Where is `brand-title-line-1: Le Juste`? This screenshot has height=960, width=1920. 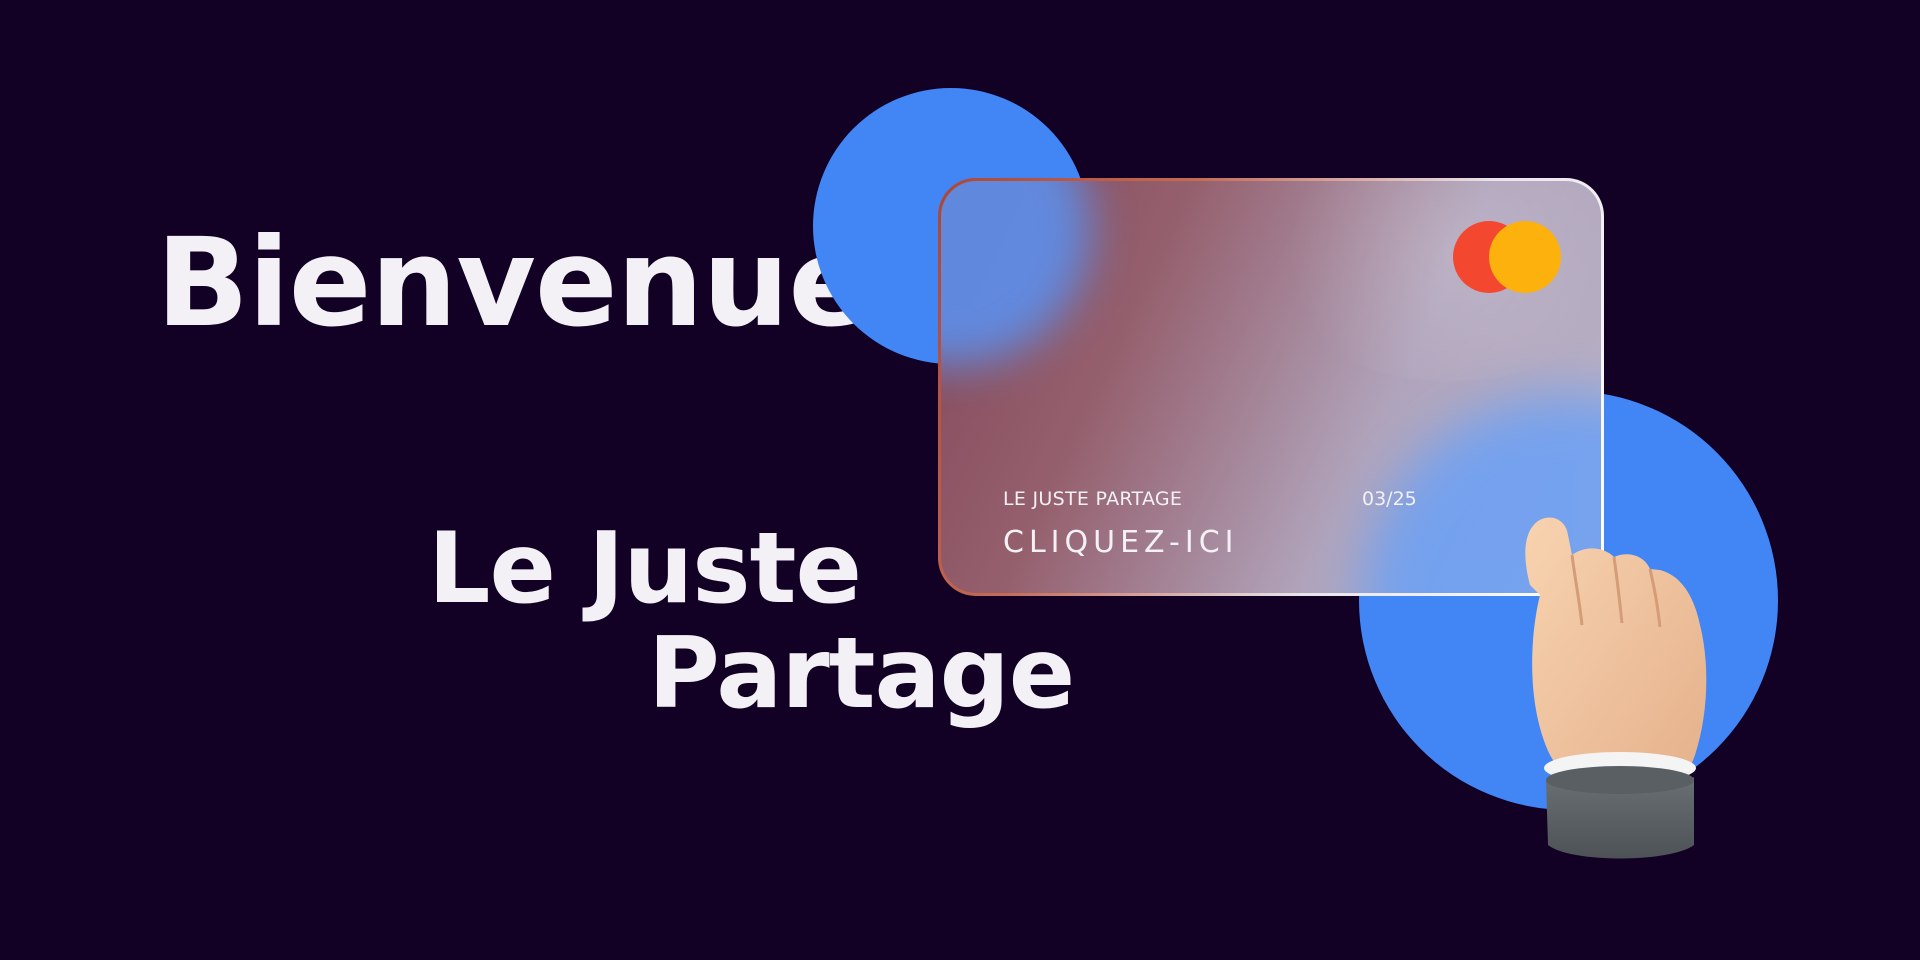
brand-title-line-1: Le Juste is located at coordinates (645, 569).